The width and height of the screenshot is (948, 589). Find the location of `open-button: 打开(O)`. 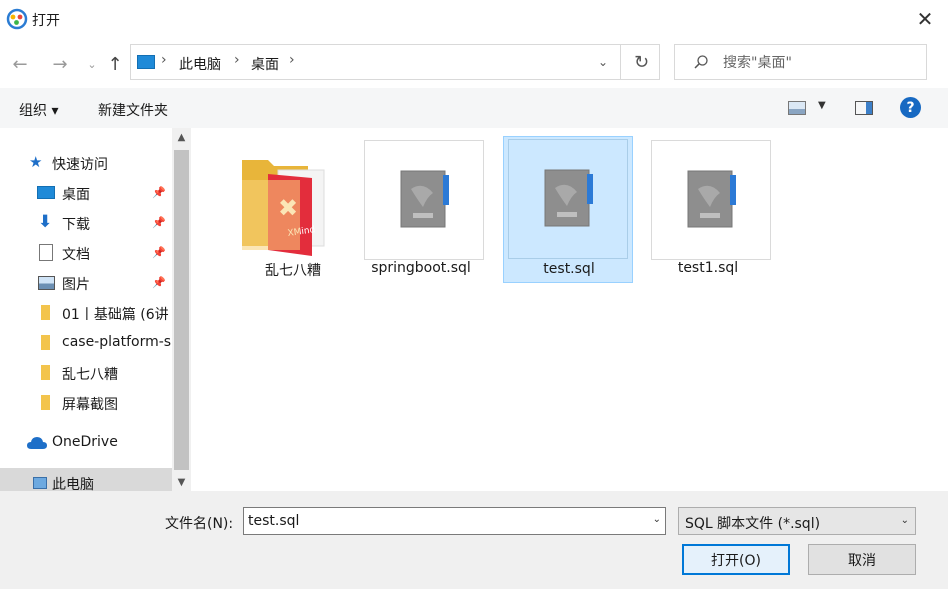

open-button: 打开(O) is located at coordinates (736, 559).